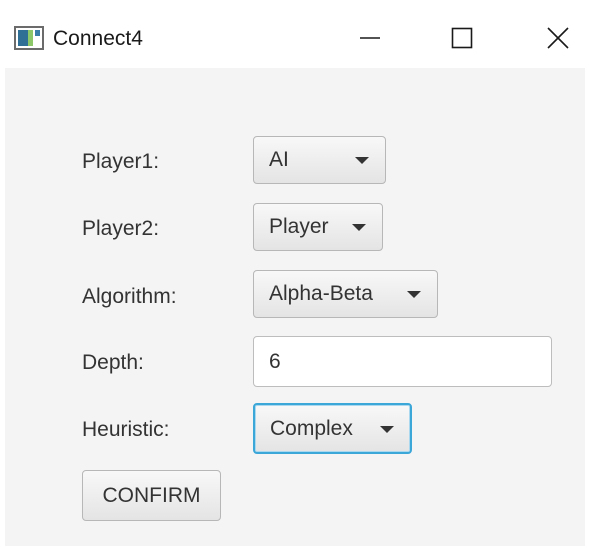  I want to click on player2-value: Player, so click(299, 226).